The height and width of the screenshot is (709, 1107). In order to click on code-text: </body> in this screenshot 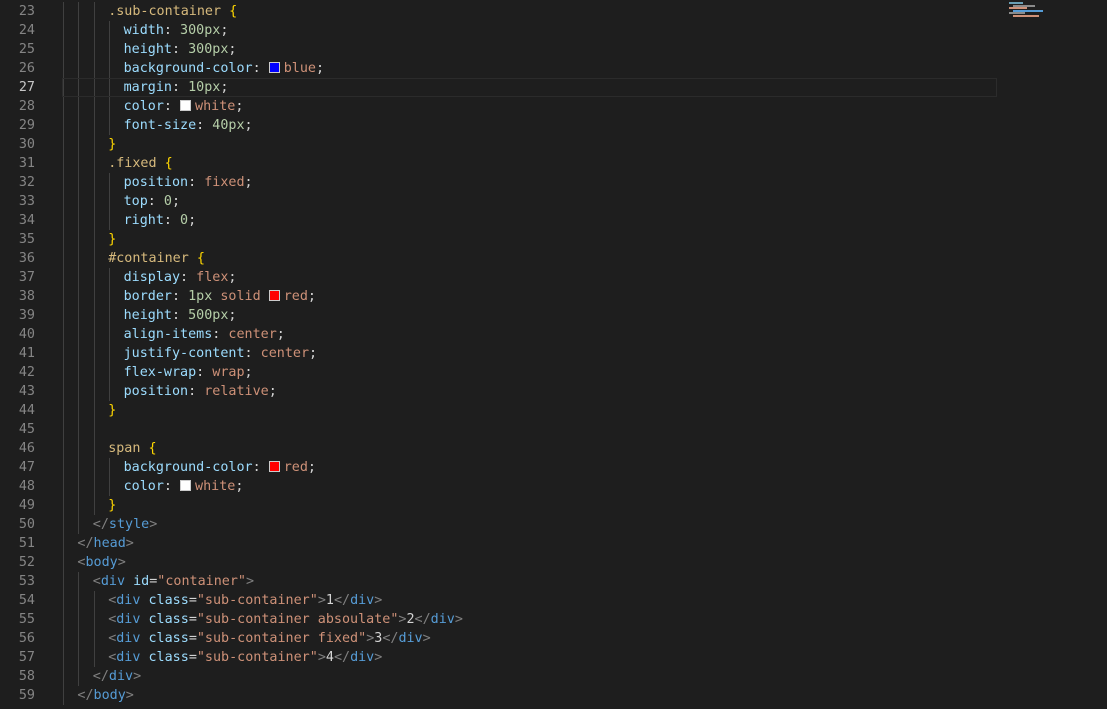, I will do `click(105, 695)`.